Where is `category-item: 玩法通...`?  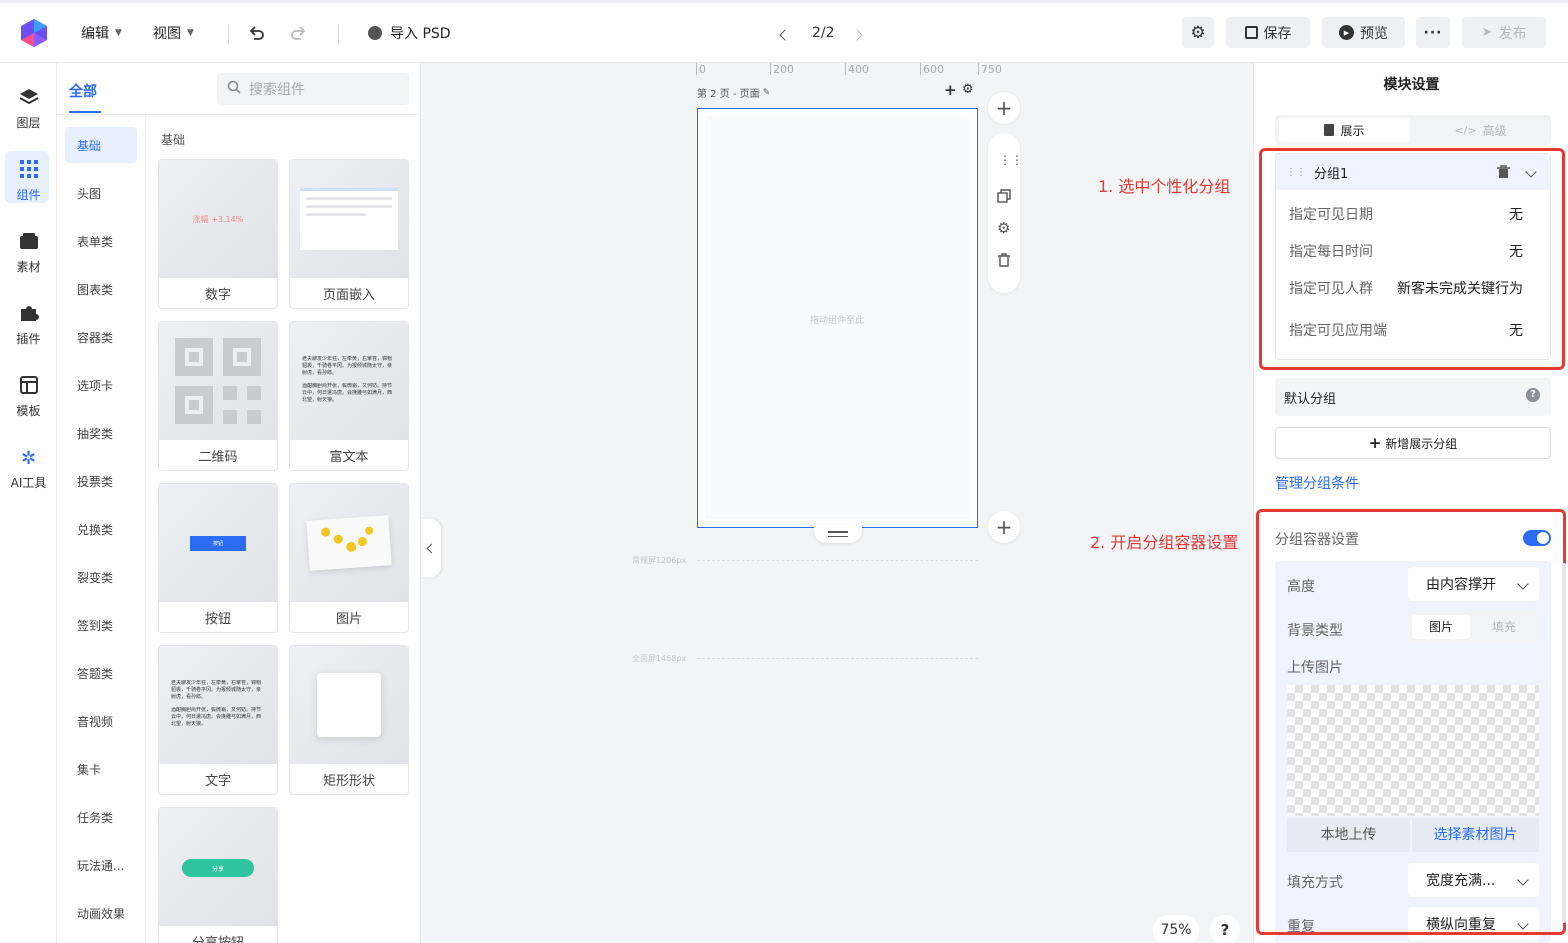 category-item: 玩法通... is located at coordinates (100, 865).